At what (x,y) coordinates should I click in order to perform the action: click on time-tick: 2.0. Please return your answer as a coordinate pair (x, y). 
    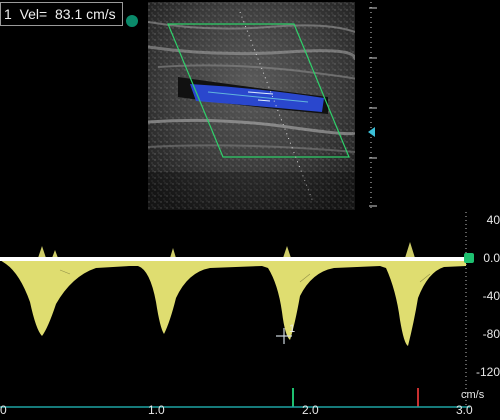
    Looking at the image, I should click on (310, 410).